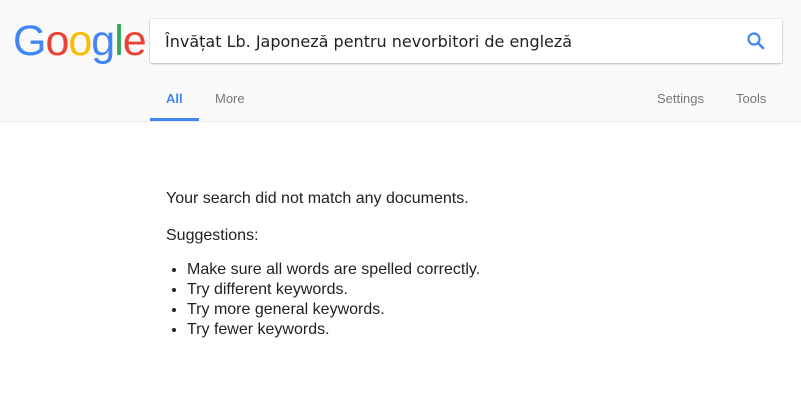  Describe the element at coordinates (680, 98) in the screenshot. I see `tab-settings: Settings` at that location.